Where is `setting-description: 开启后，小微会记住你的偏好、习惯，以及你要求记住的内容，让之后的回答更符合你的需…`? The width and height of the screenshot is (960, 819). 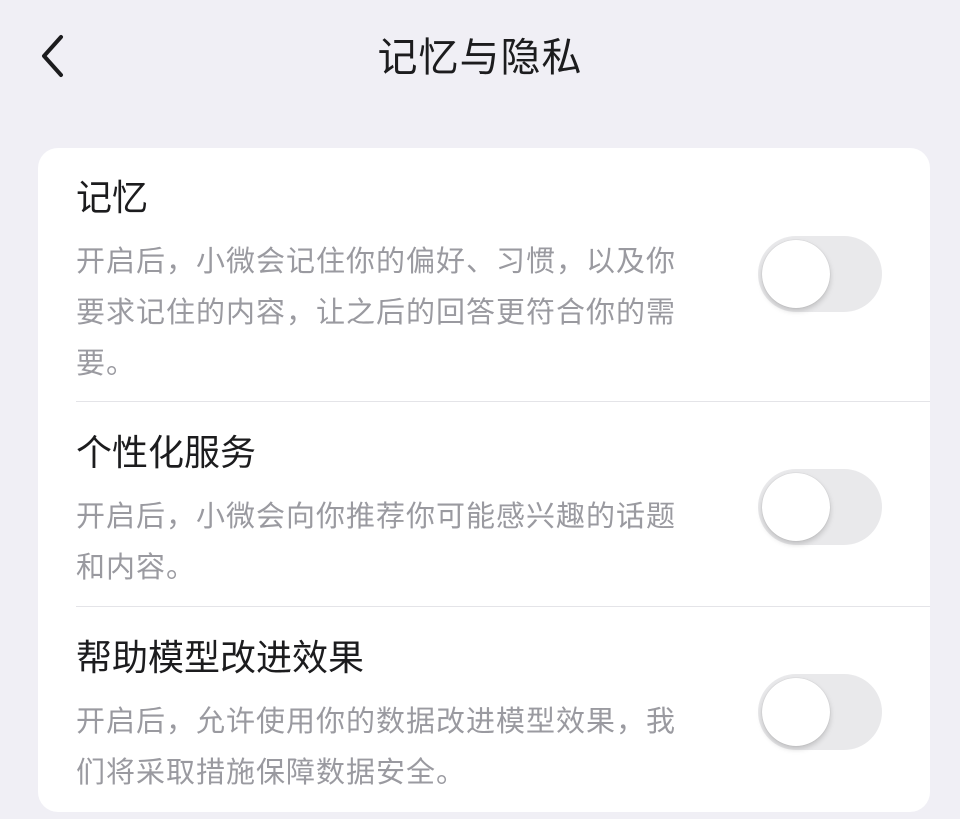 setting-description: 开启后，小微会记住你的偏好、习惯，以及你要求记住的内容，让之后的回答更符合你的需… is located at coordinates (376, 312).